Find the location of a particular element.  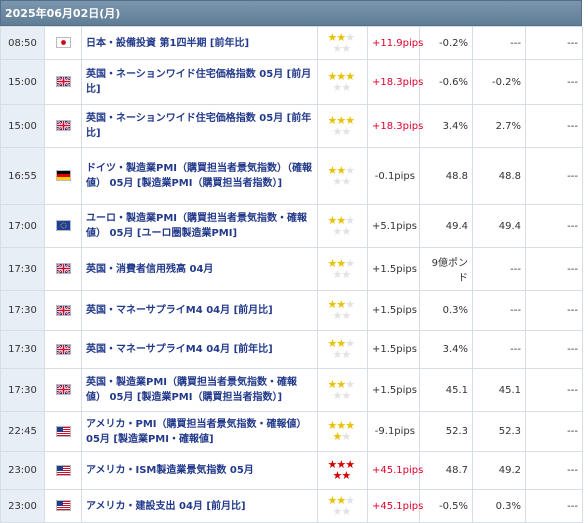

pips-change: -9.1pips is located at coordinates (393, 431).